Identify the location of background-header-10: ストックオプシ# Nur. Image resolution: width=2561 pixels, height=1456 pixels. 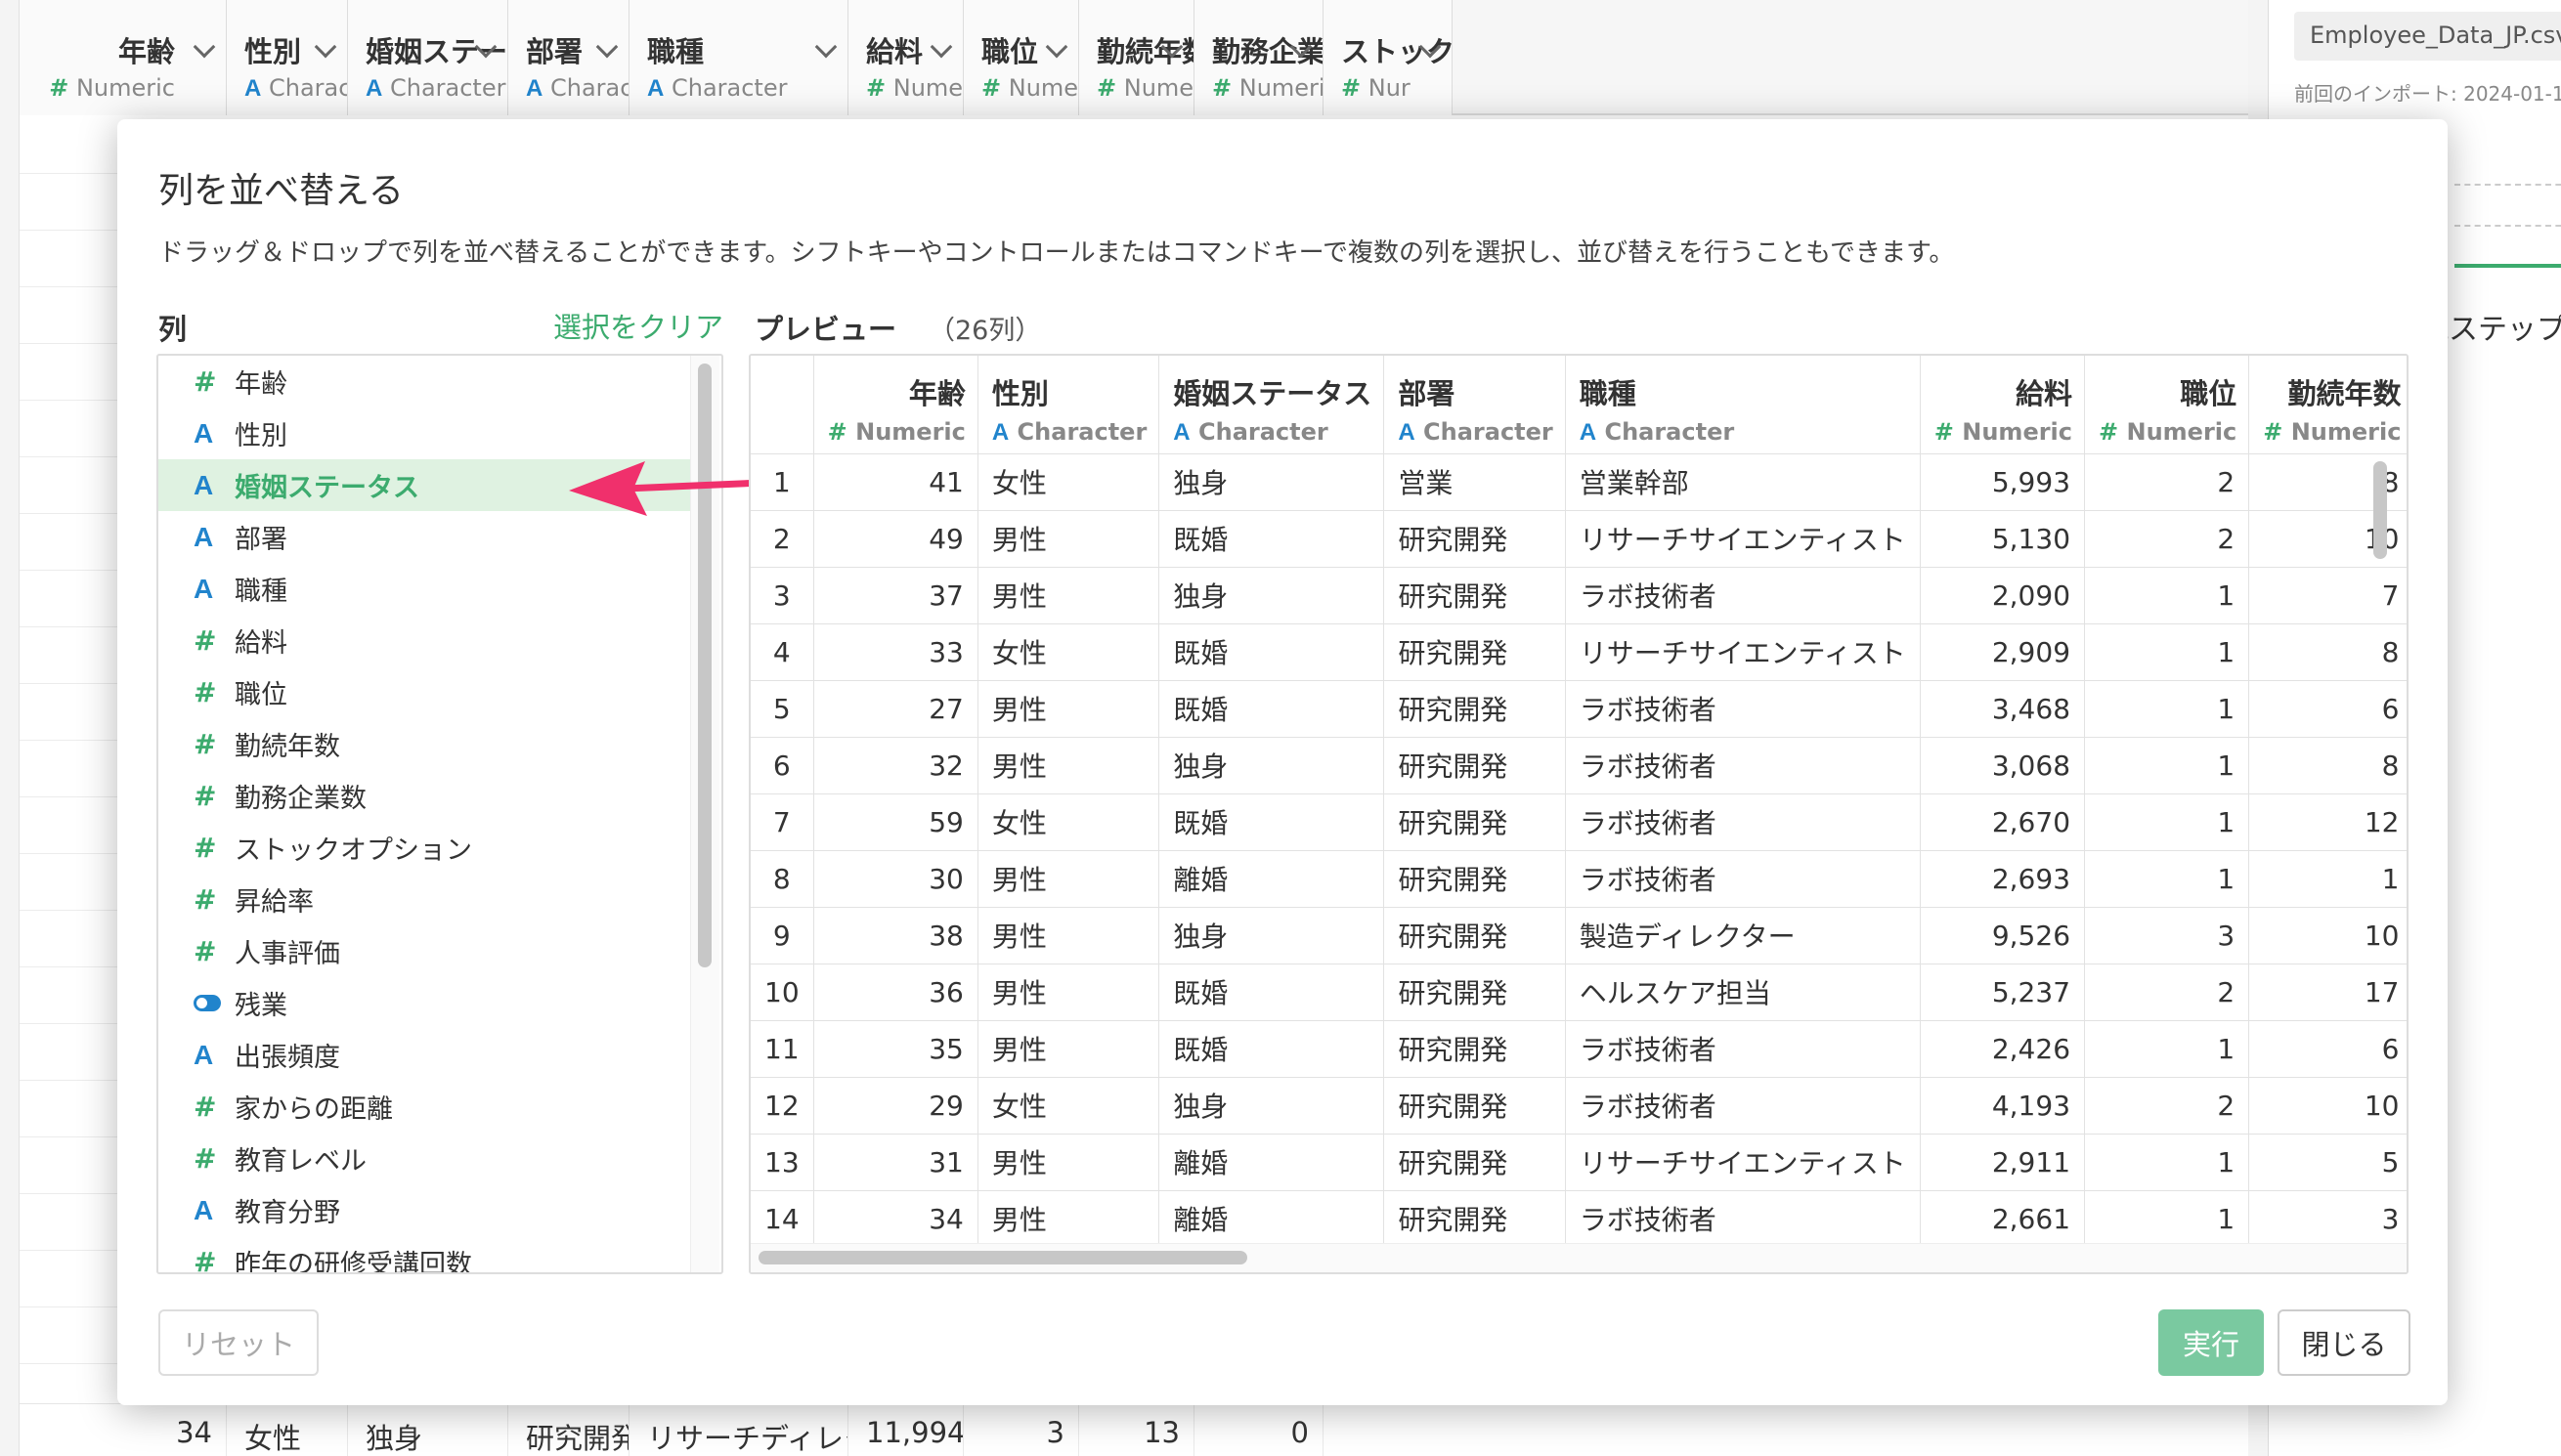
(1388, 57).